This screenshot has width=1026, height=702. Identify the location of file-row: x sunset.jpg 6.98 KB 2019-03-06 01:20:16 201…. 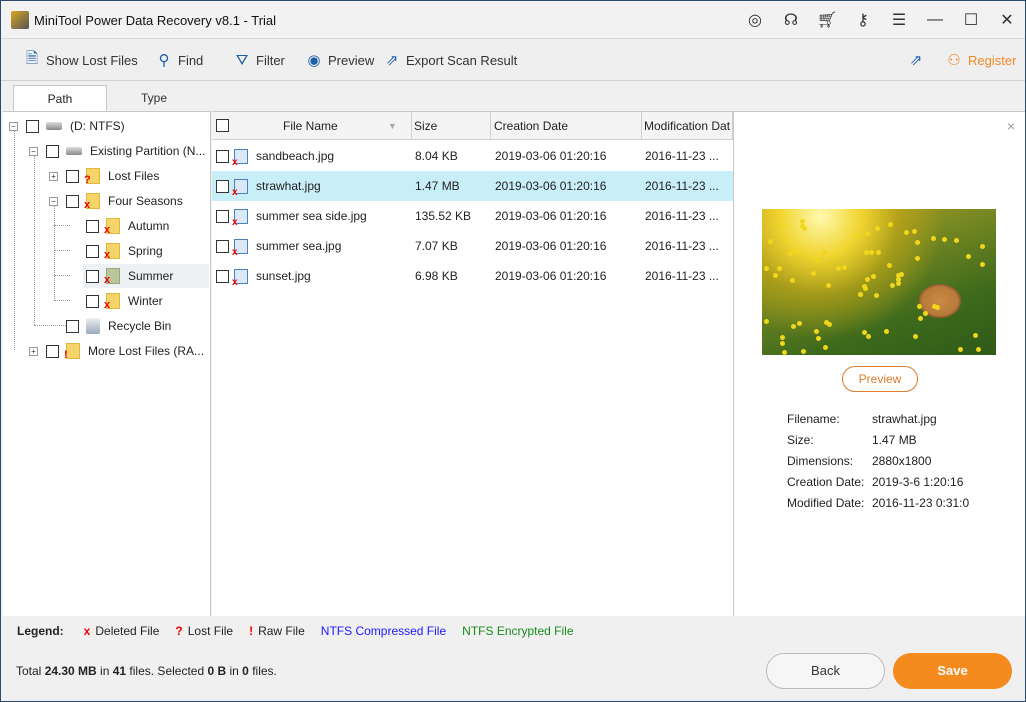
(472, 276).